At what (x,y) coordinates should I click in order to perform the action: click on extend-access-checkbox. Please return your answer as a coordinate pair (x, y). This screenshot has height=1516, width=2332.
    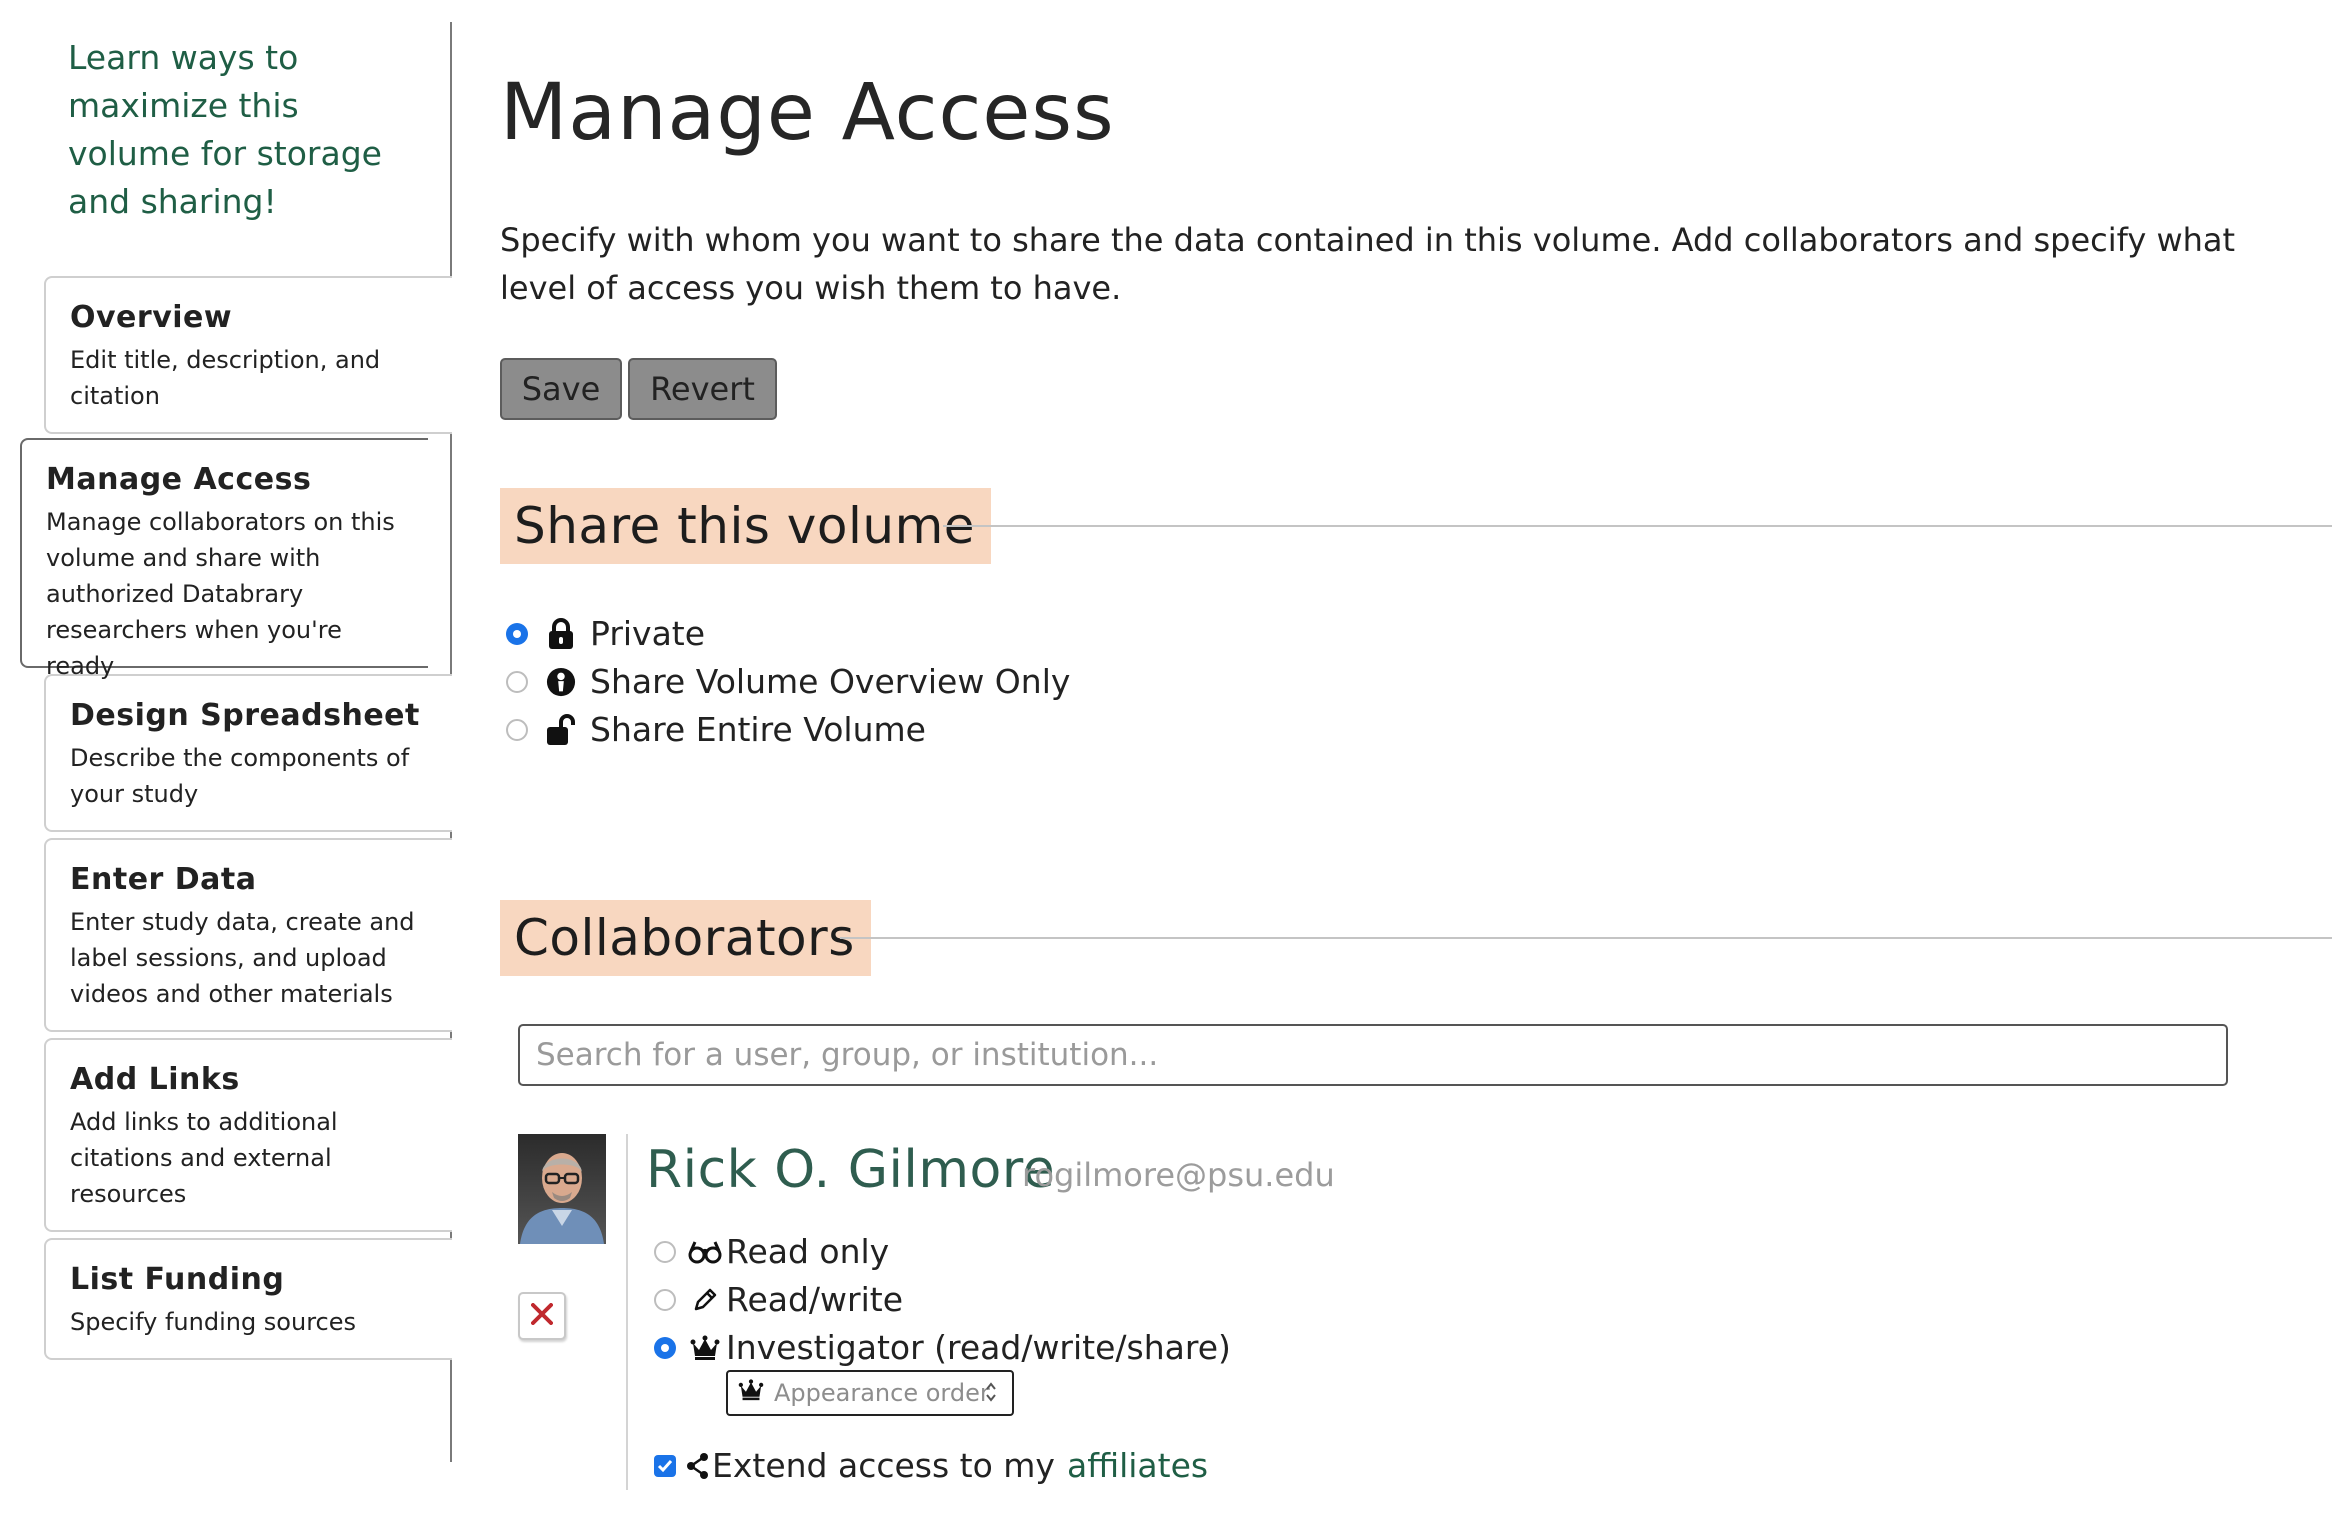
    Looking at the image, I should click on (665, 1465).